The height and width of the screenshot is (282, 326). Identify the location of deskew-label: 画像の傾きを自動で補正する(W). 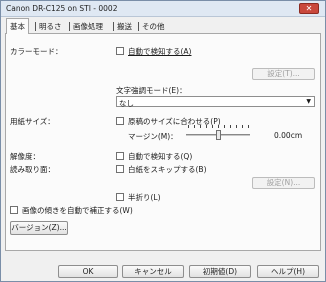
(77, 210).